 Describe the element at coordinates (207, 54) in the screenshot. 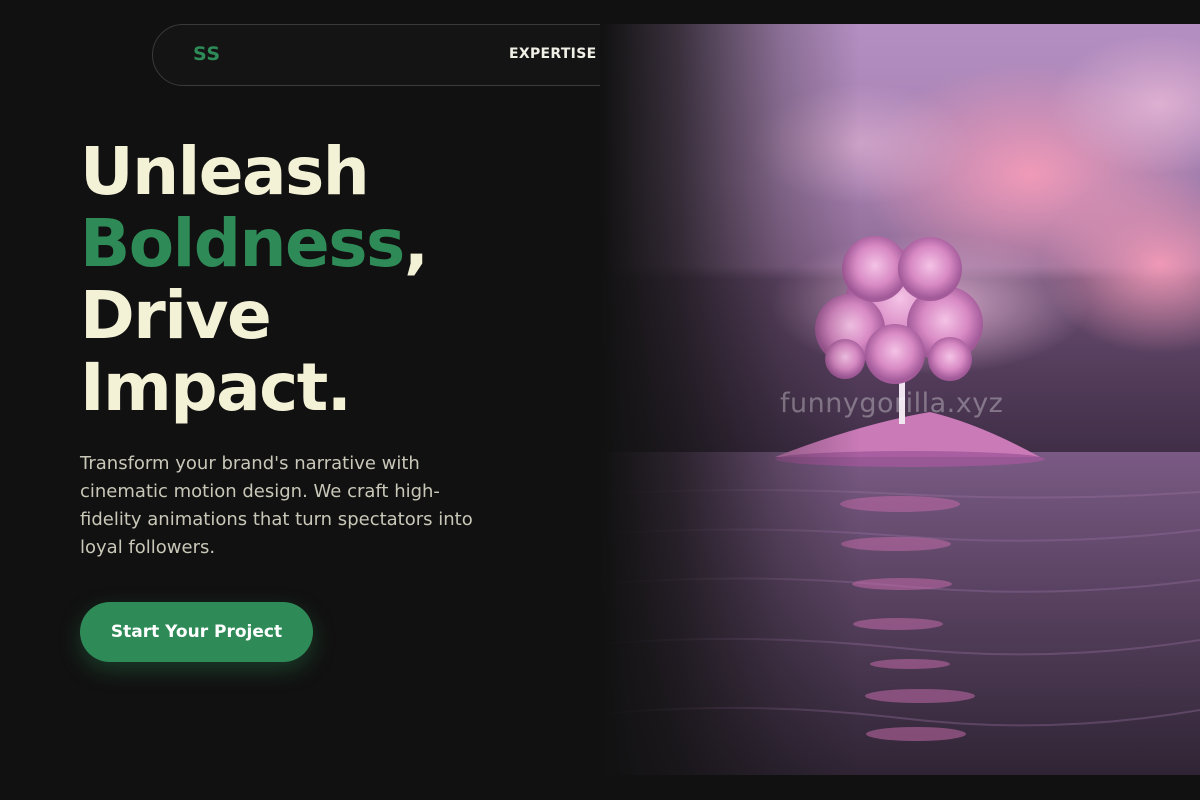

I see `brand-logo: SS` at that location.